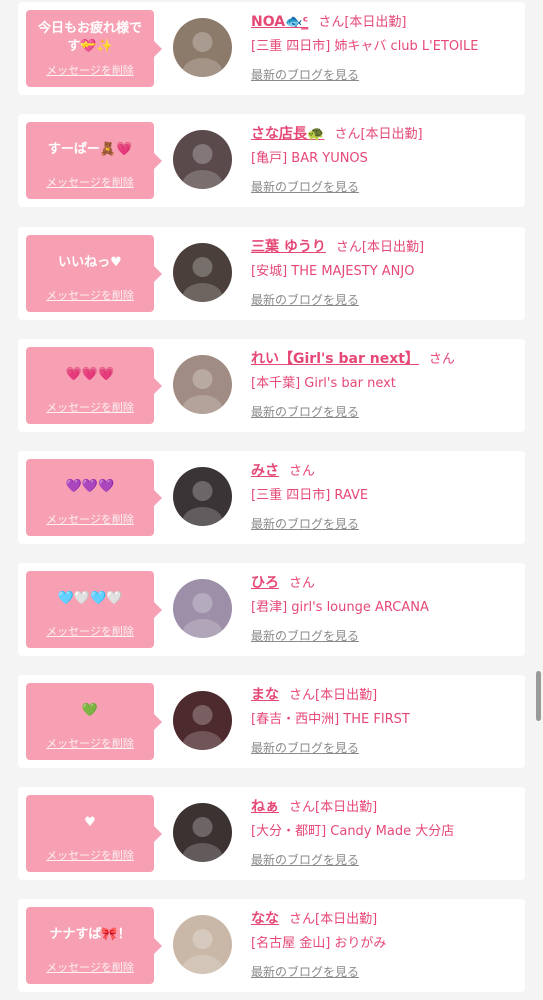  Describe the element at coordinates (265, 583) in the screenshot. I see `cast-name-link: ひろ` at that location.